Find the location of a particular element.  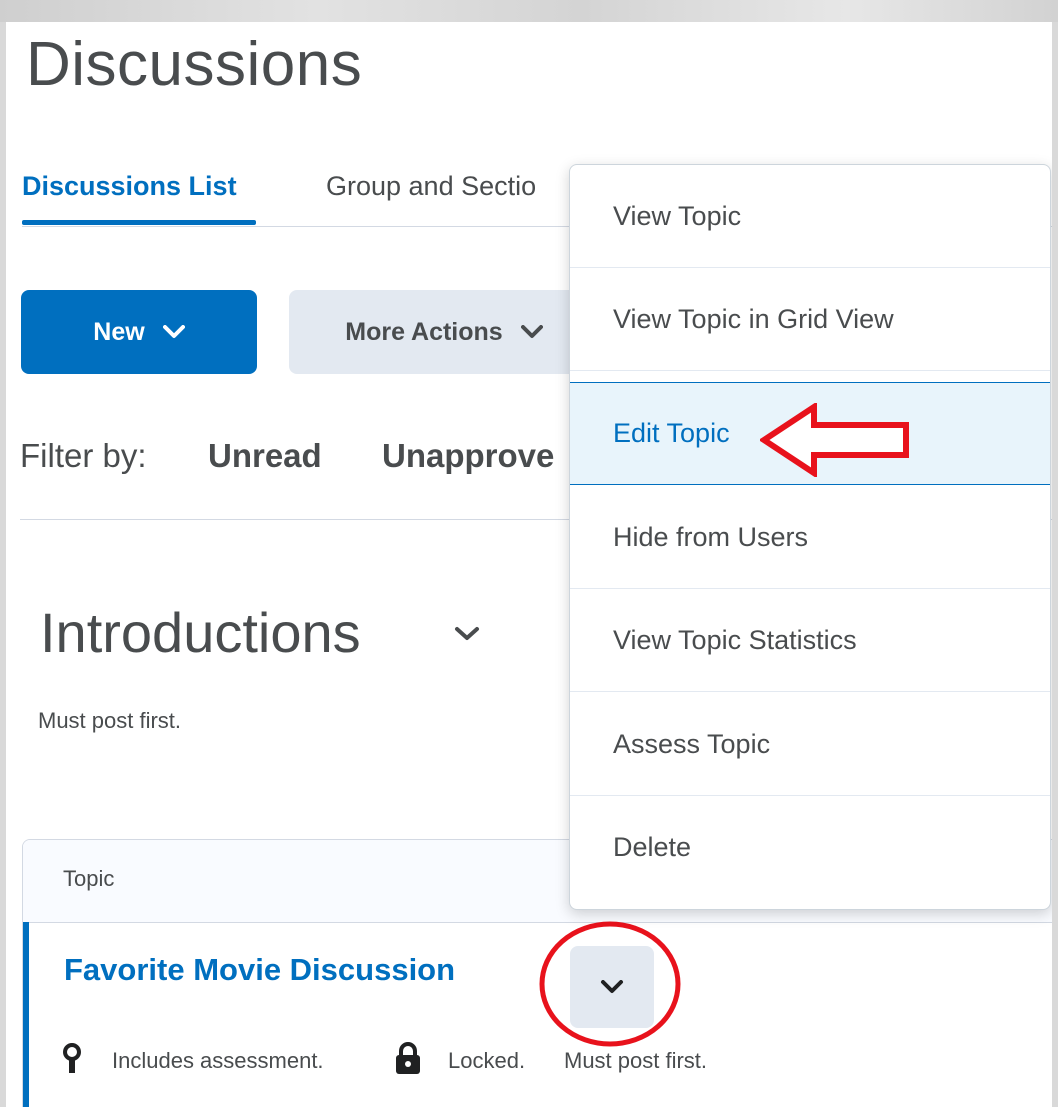

menu-item-view-topic-statistics: View Topic Statistics is located at coordinates (810, 640).